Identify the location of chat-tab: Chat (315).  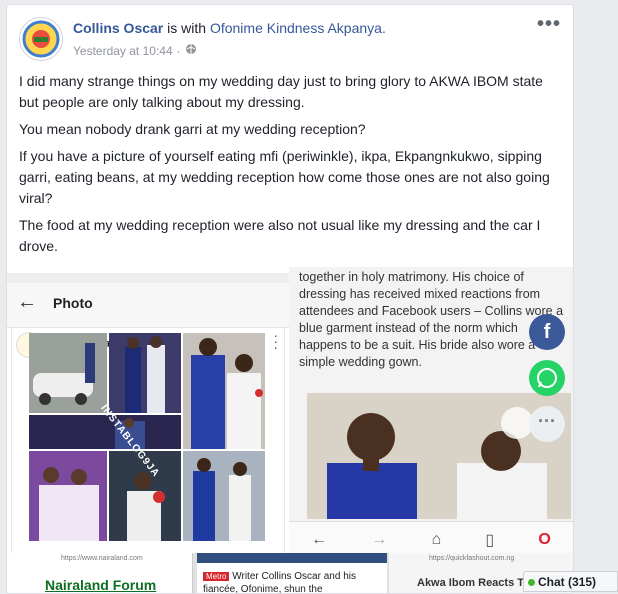
(570, 581).